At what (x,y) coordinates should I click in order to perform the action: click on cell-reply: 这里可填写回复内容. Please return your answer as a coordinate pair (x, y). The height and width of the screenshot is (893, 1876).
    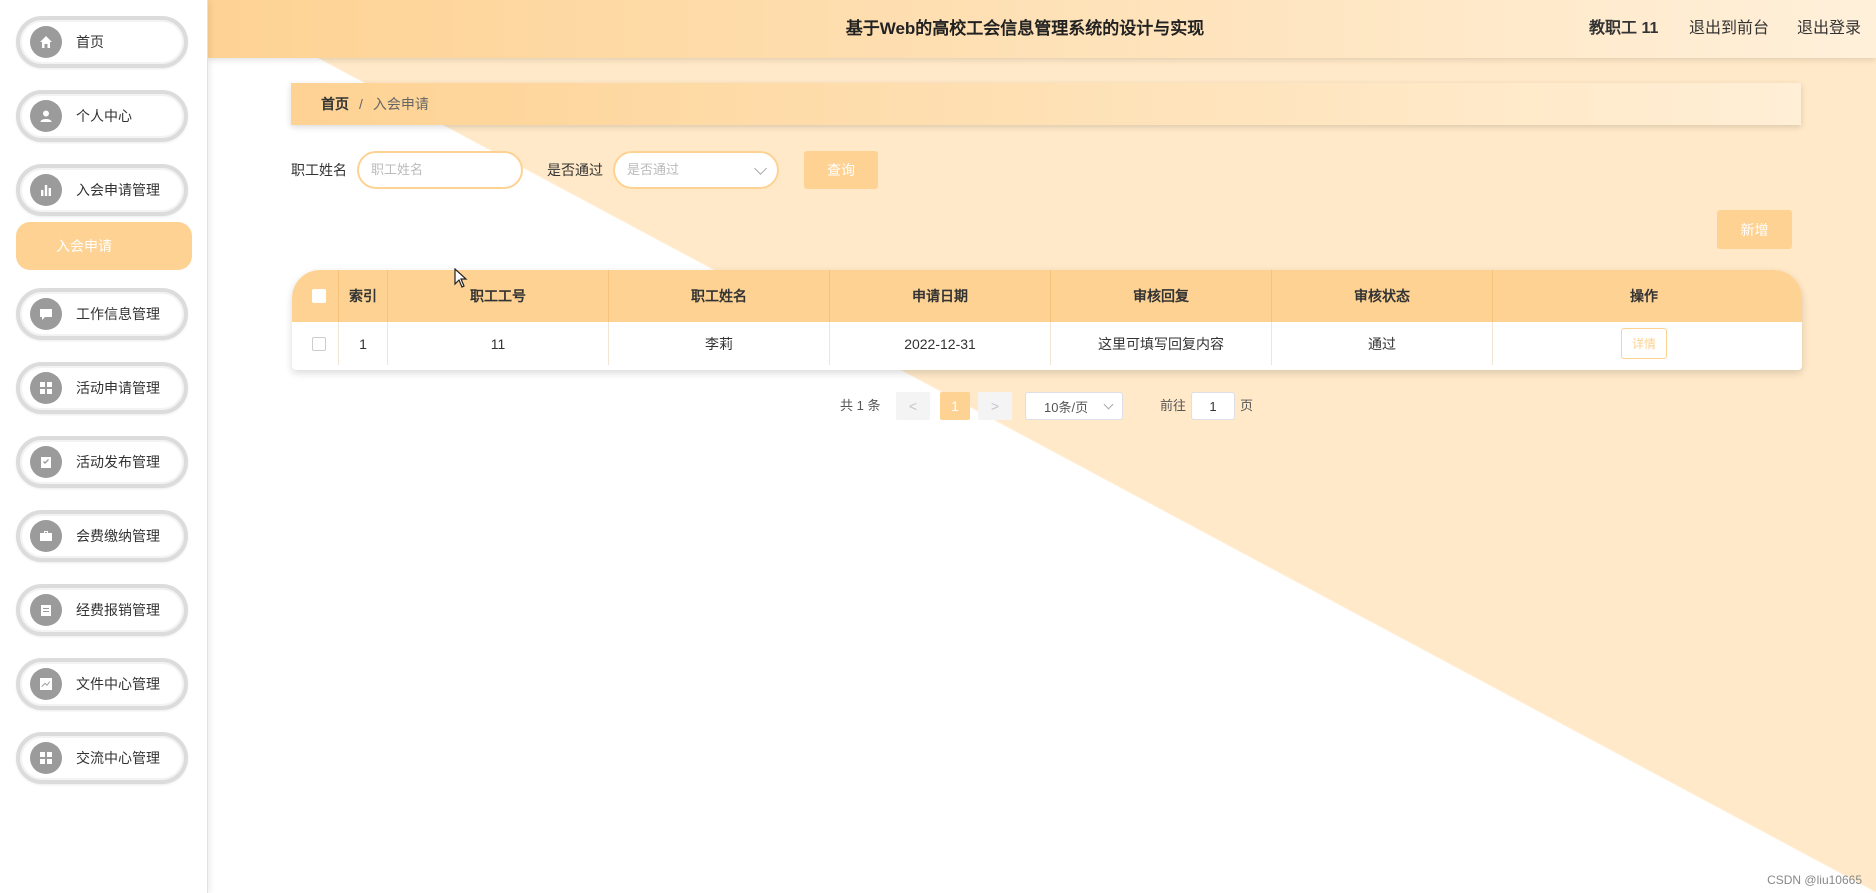
    Looking at the image, I should click on (1161, 343).